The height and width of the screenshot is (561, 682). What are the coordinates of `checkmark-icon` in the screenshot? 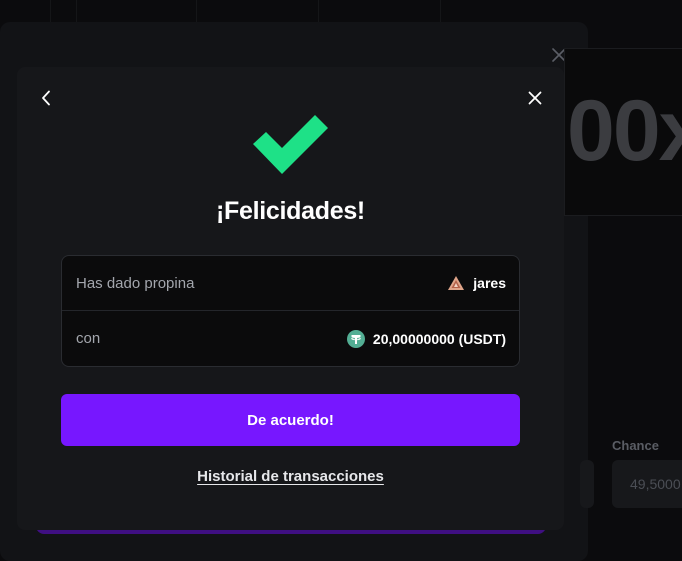 It's located at (290, 143).